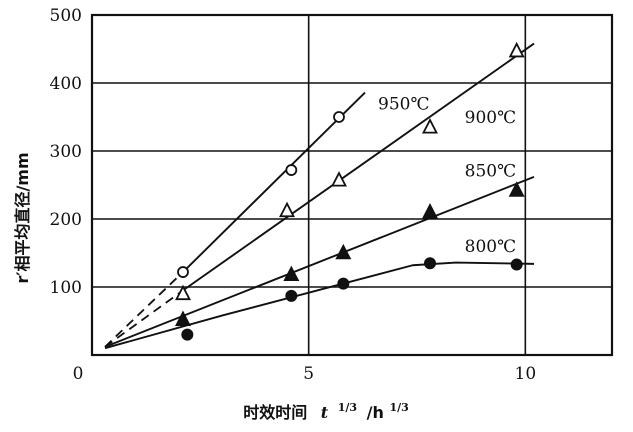 The height and width of the screenshot is (432, 633). Describe the element at coordinates (339, 117) in the screenshot. I see `marker-s0-p2` at that location.